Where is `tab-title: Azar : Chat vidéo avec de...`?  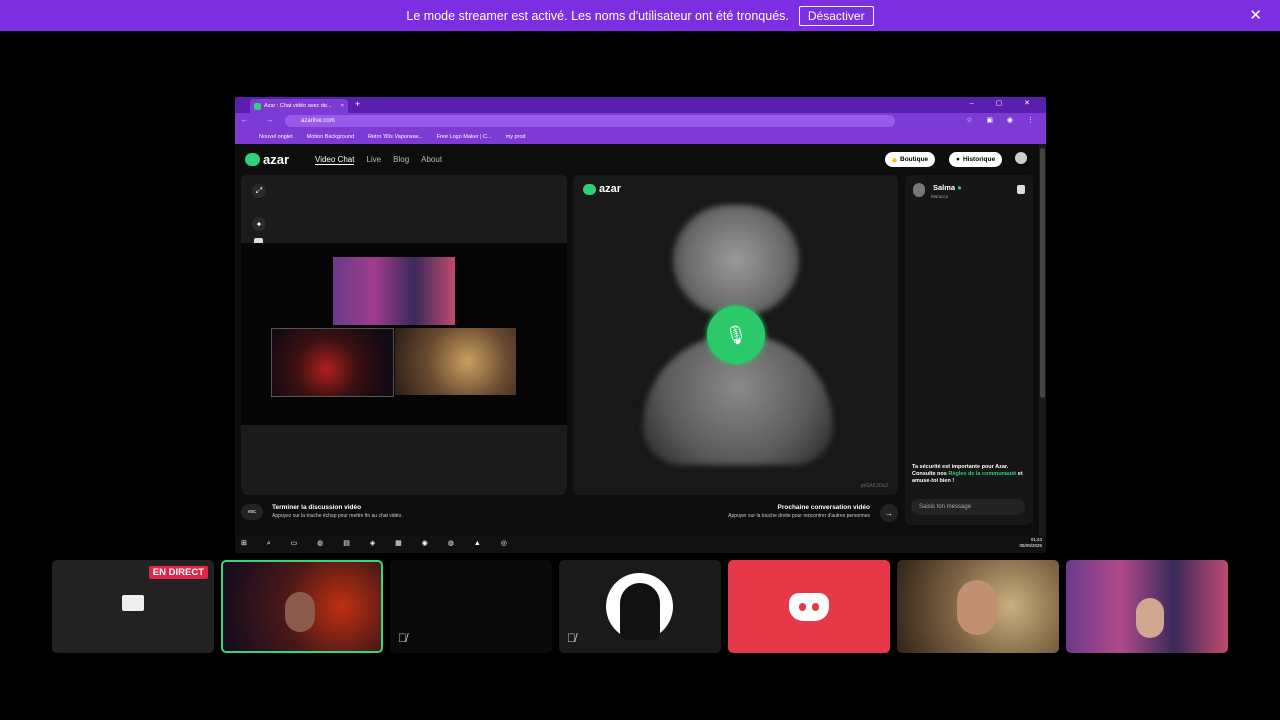
tab-title: Azar : Chat vidéo avec de... is located at coordinates (298, 106).